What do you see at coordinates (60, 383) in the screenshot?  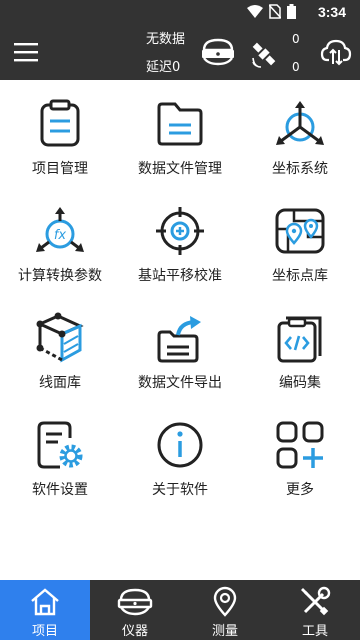 I see `tile-label: 线面库` at bounding box center [60, 383].